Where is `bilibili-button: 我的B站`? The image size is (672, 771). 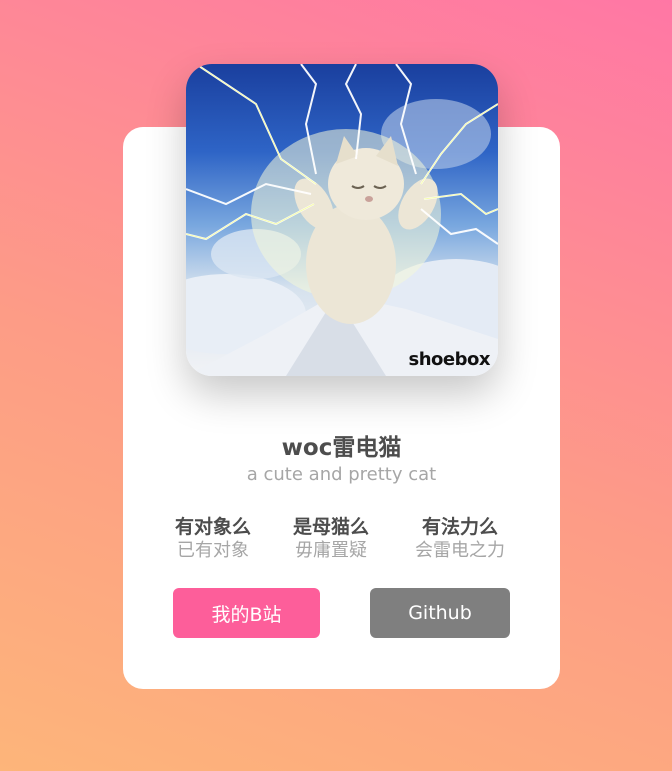
bilibili-button: 我的B站 is located at coordinates (246, 613).